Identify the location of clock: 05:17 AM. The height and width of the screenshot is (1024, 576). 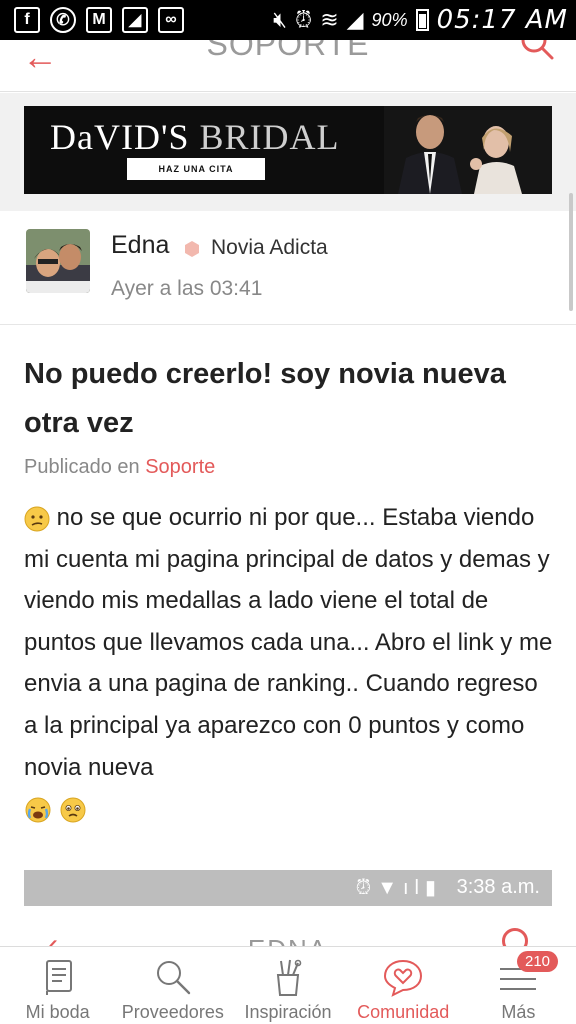
(502, 20).